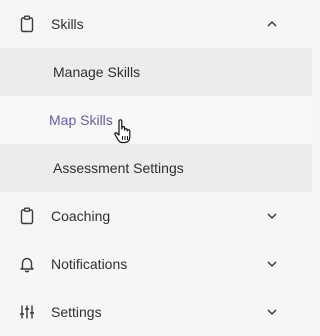 This screenshot has width=320, height=336. What do you see at coordinates (118, 168) in the screenshot?
I see `submenu-item-label: Assessment Settings` at bounding box center [118, 168].